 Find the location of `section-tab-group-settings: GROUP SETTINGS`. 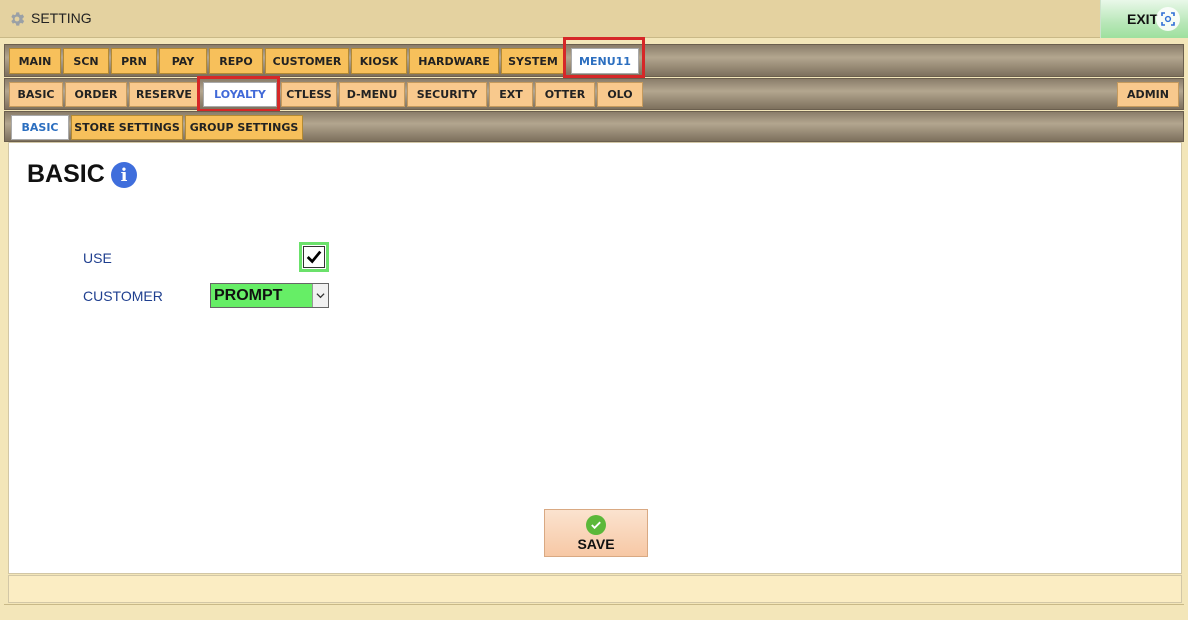

section-tab-group-settings: GROUP SETTINGS is located at coordinates (244, 127).